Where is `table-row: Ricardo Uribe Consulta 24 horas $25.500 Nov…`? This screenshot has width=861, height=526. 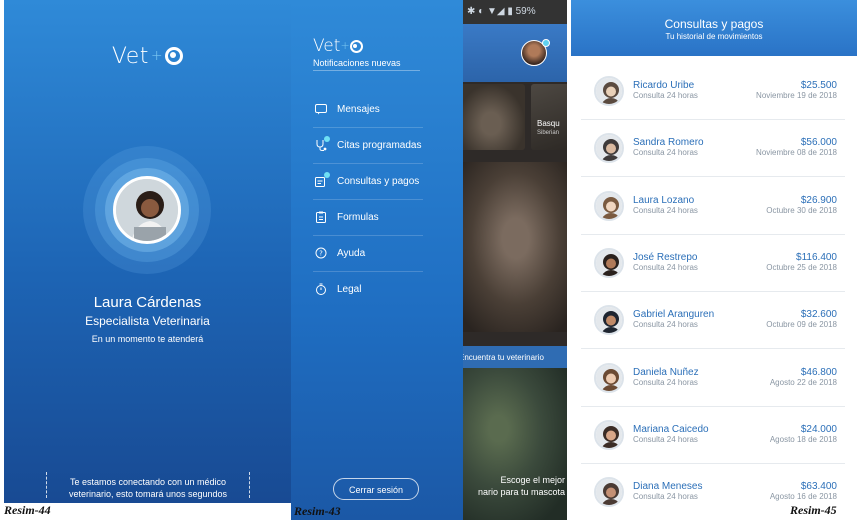
table-row: Ricardo Uribe Consulta 24 horas $25.500 Nov… is located at coordinates (713, 91).